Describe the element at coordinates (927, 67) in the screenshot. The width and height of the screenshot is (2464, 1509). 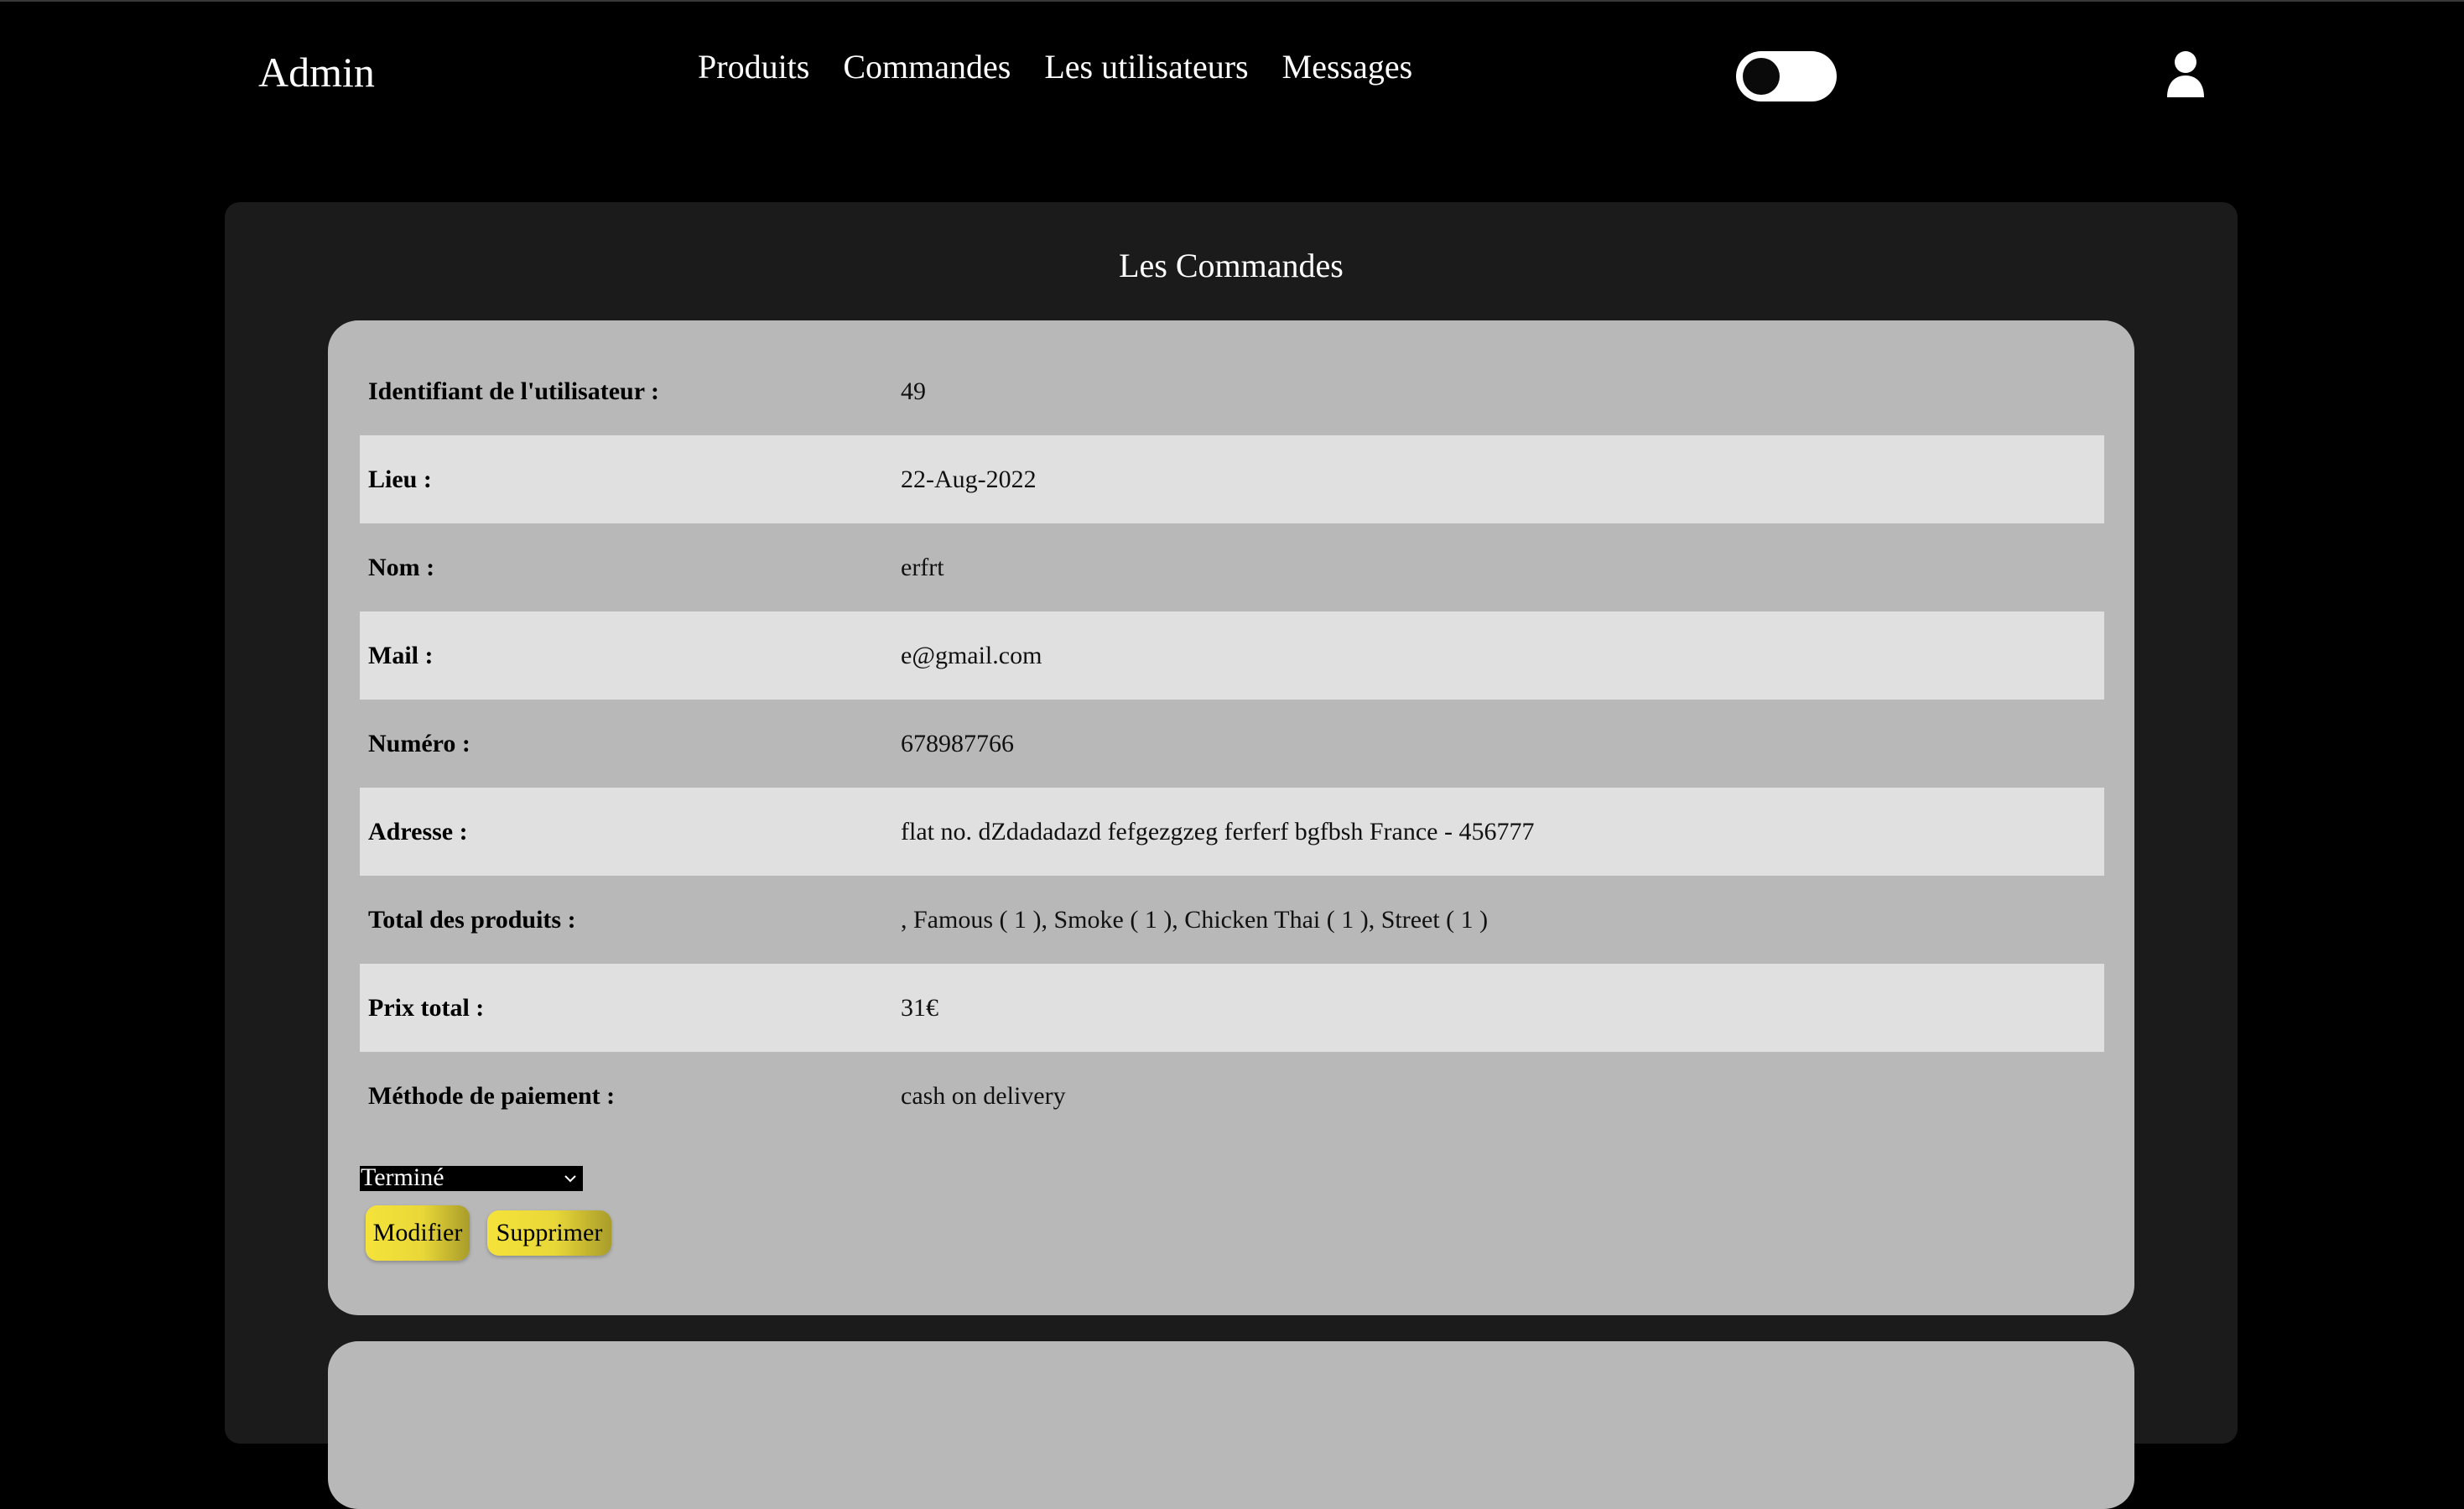
I see `nav-link-commandes: Commandes` at that location.